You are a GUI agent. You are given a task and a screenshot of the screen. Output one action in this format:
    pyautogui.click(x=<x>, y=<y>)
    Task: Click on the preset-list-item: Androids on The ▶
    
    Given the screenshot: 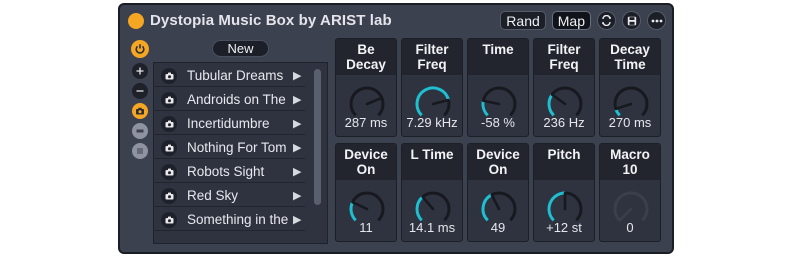 What is the action you would take?
    pyautogui.click(x=230, y=100)
    